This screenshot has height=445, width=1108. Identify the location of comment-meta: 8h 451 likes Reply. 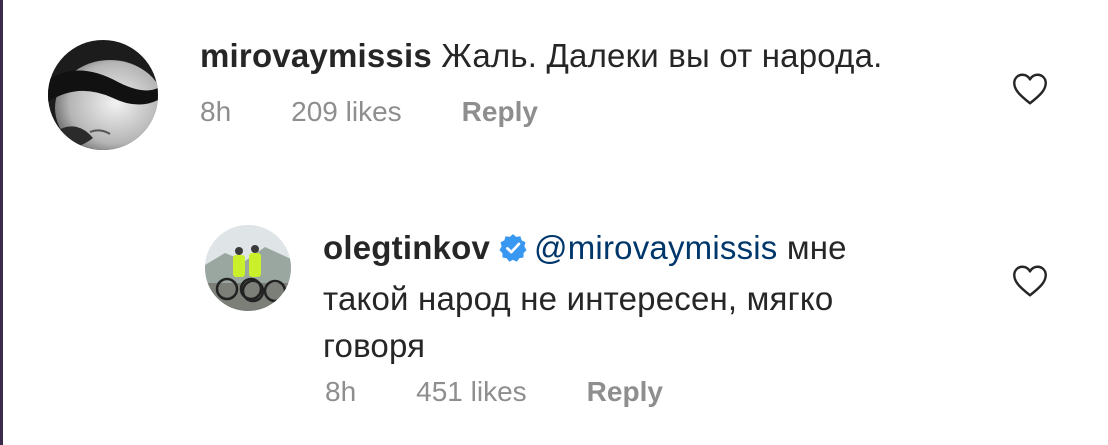
(494, 392).